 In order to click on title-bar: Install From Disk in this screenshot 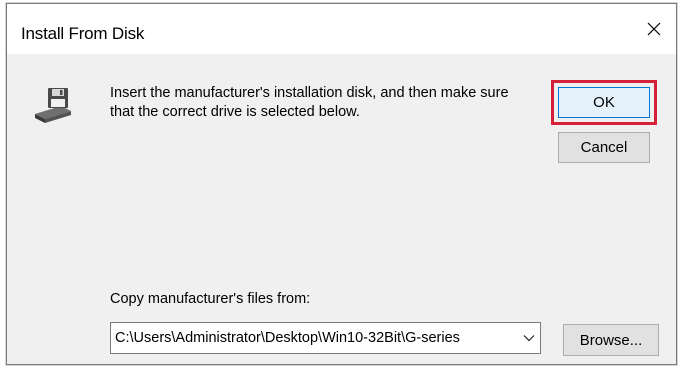, I will do `click(341, 29)`.